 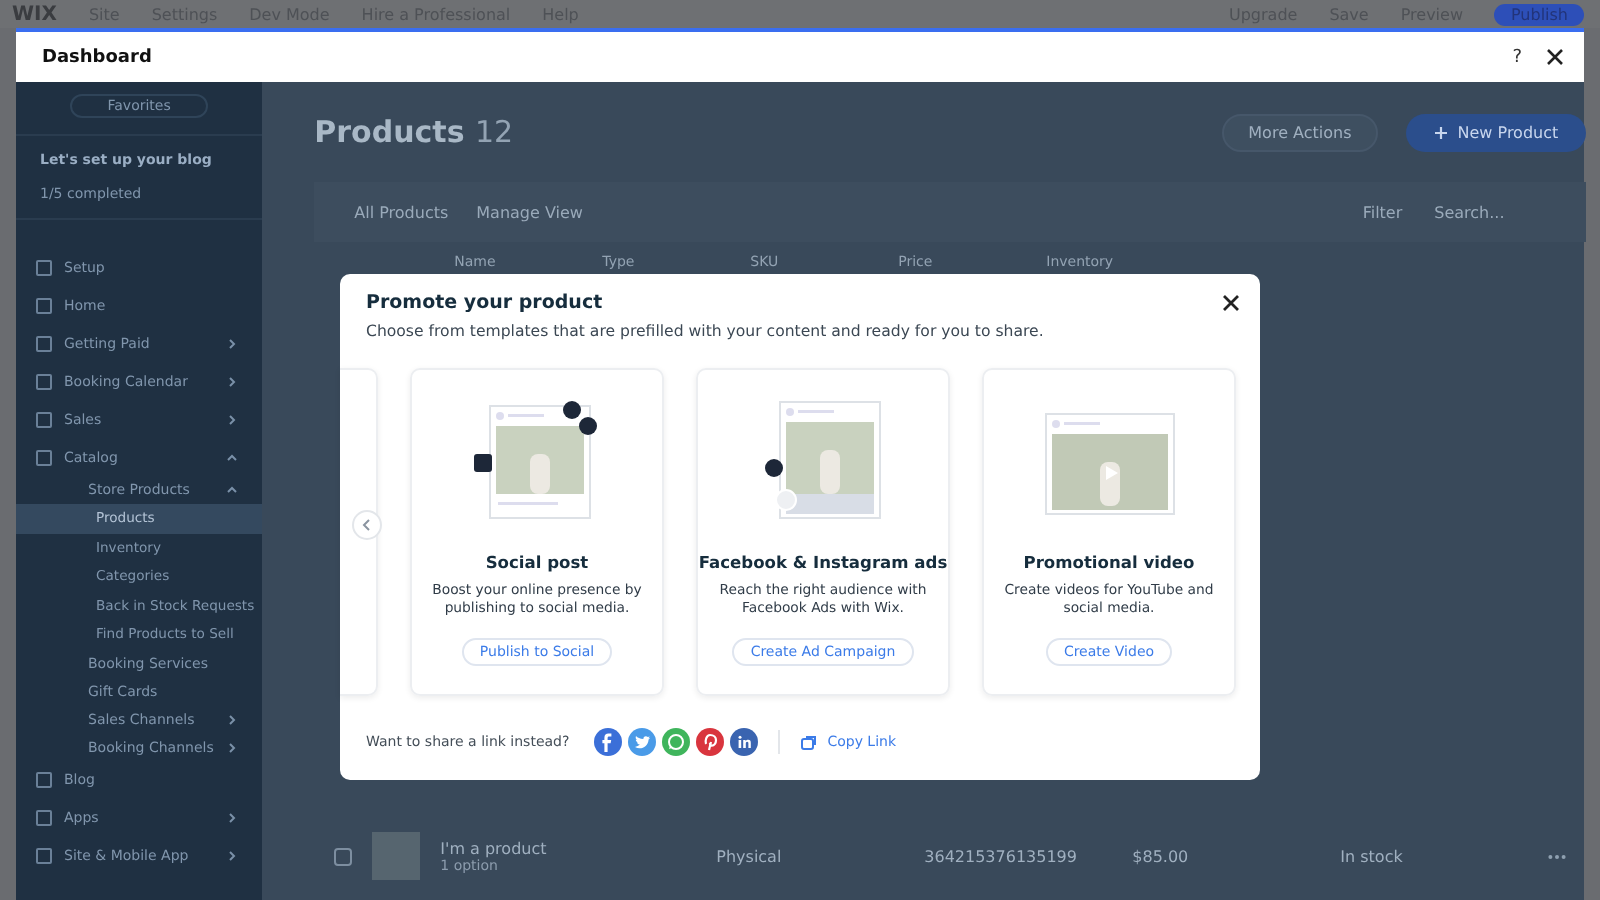 What do you see at coordinates (414, 132) in the screenshot?
I see `page-title: Products 12` at bounding box center [414, 132].